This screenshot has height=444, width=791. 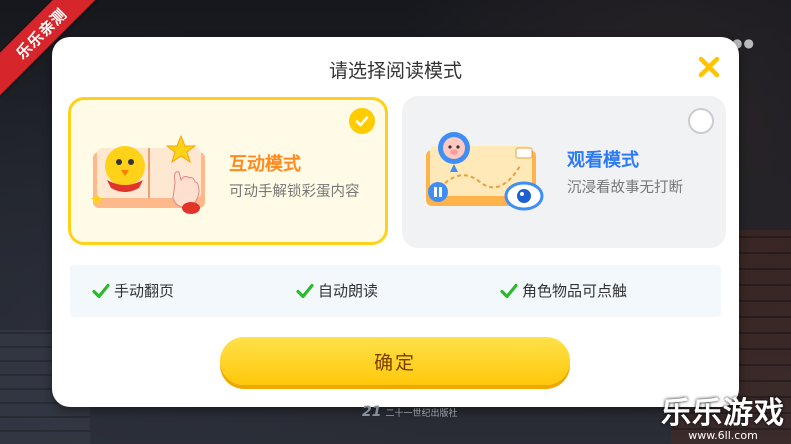 I want to click on feature-item: 自动朗读, so click(x=337, y=290).